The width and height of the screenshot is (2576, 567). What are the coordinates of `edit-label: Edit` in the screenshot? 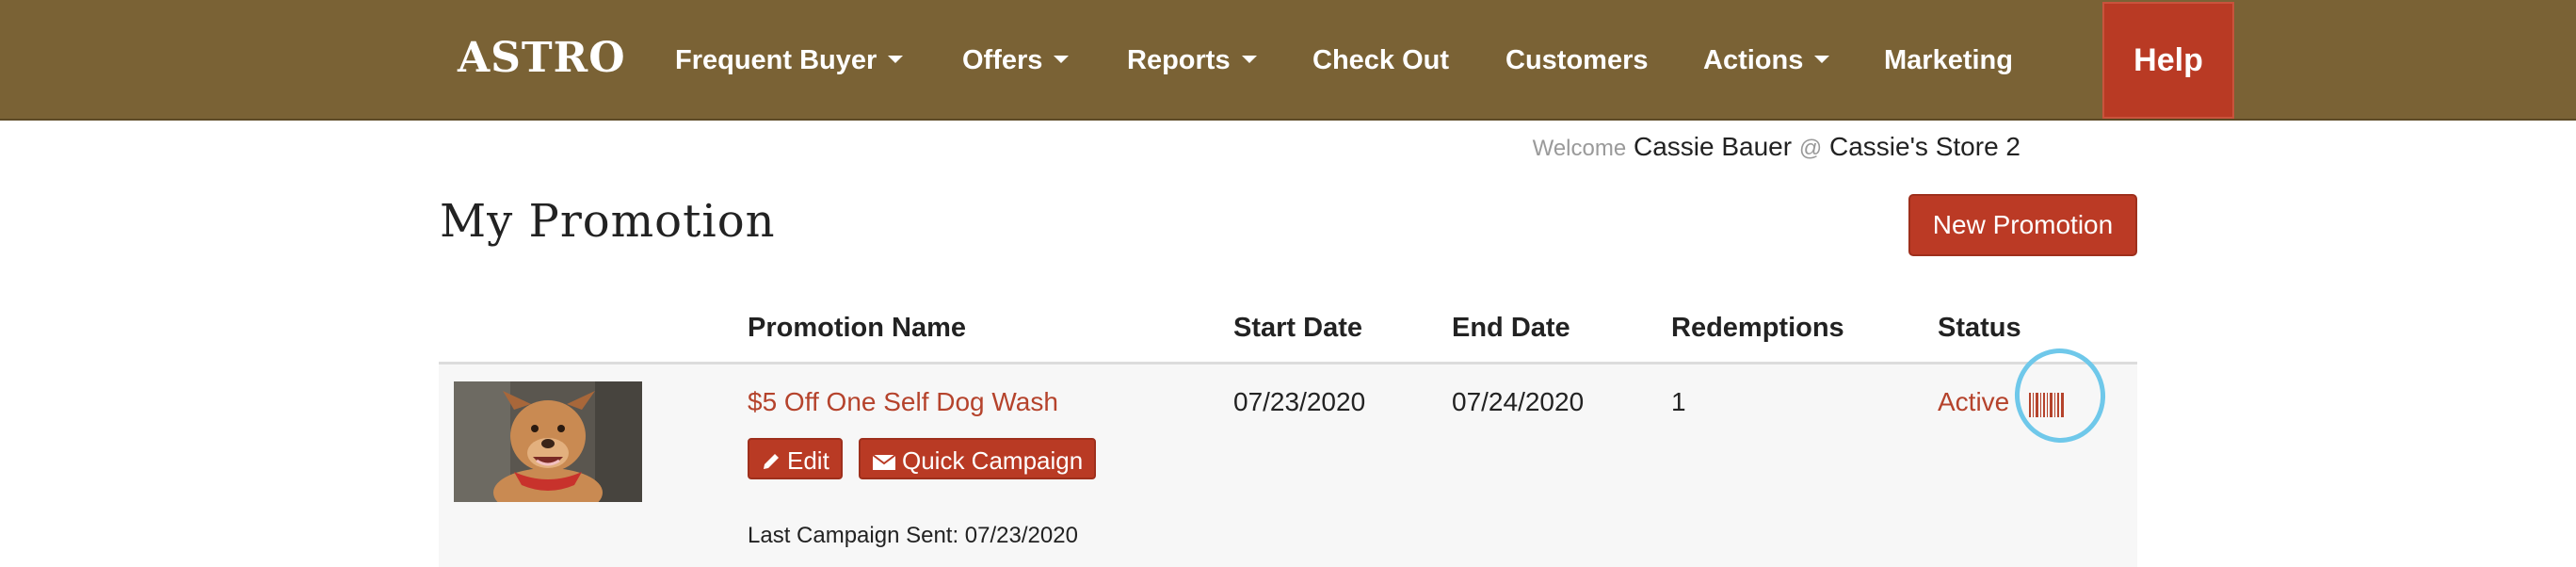 It's located at (808, 460).